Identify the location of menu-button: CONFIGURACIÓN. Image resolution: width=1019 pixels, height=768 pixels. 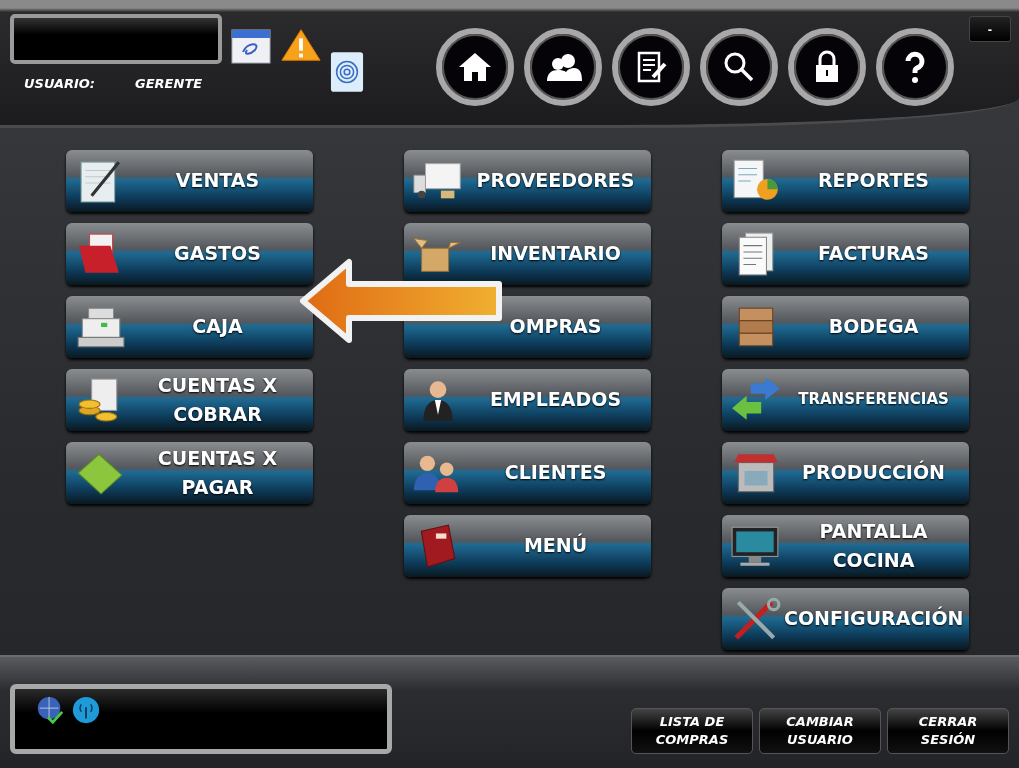
(845, 619).